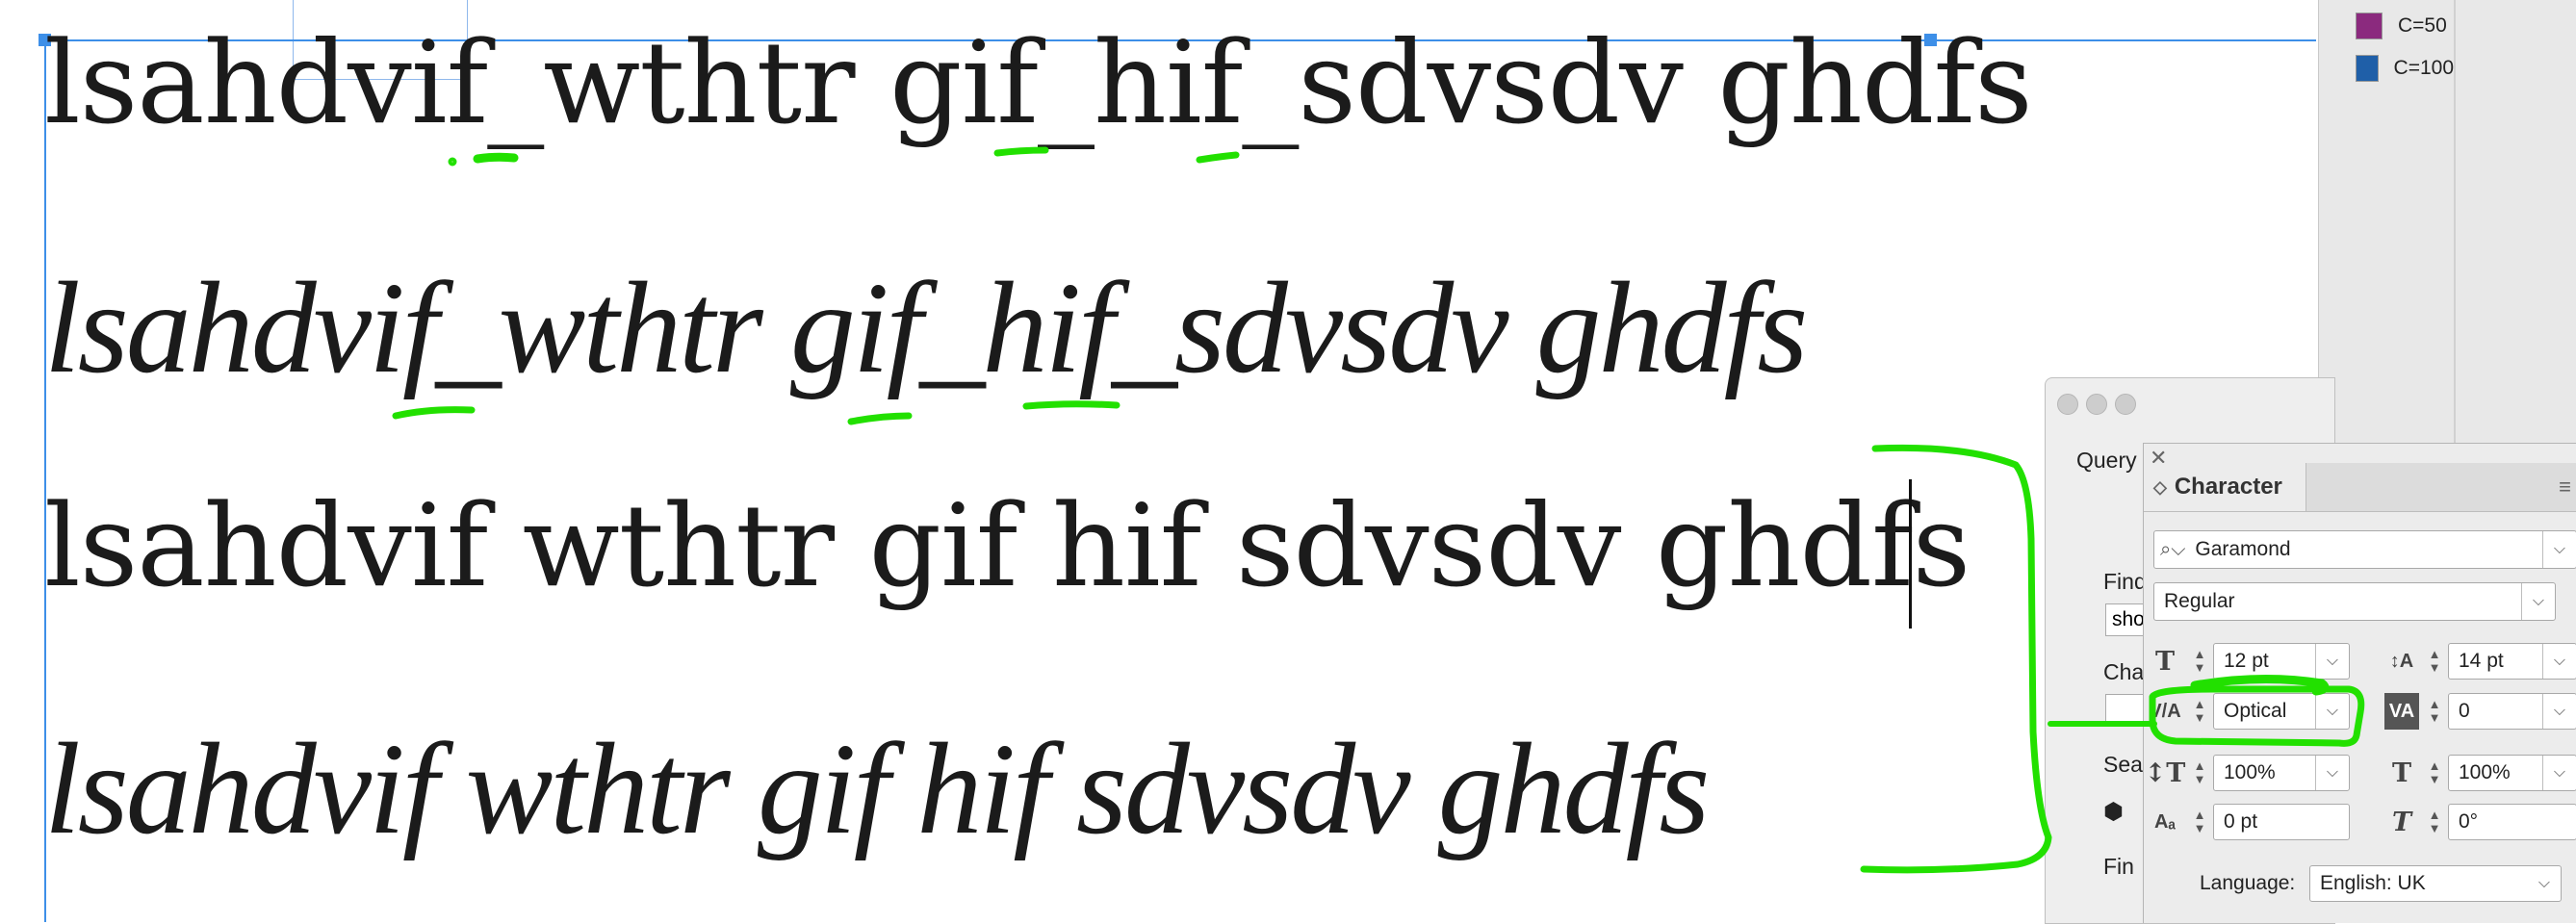 This screenshot has width=2576, height=924. I want to click on baseline-shift-field: 0 pt, so click(2282, 822).